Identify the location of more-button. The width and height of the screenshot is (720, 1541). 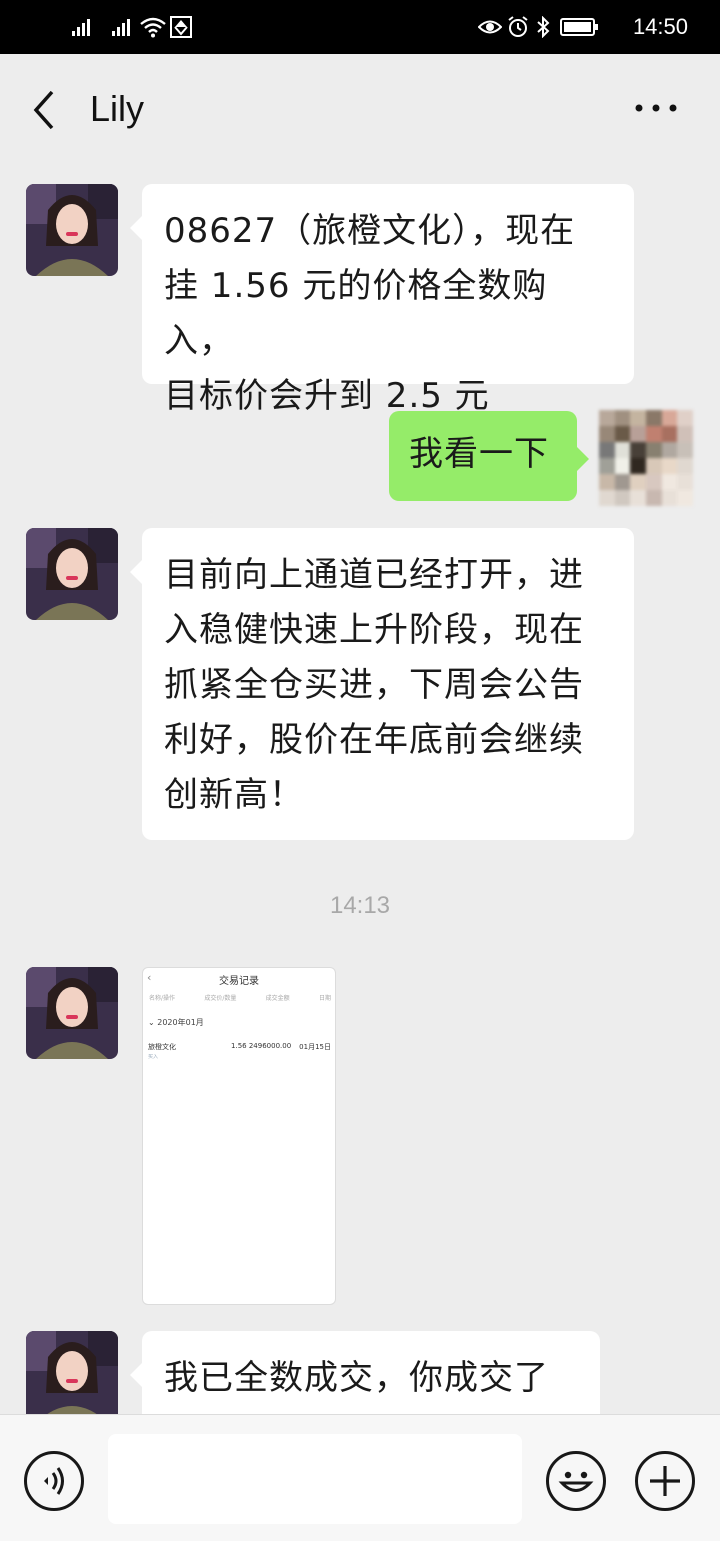
(656, 108).